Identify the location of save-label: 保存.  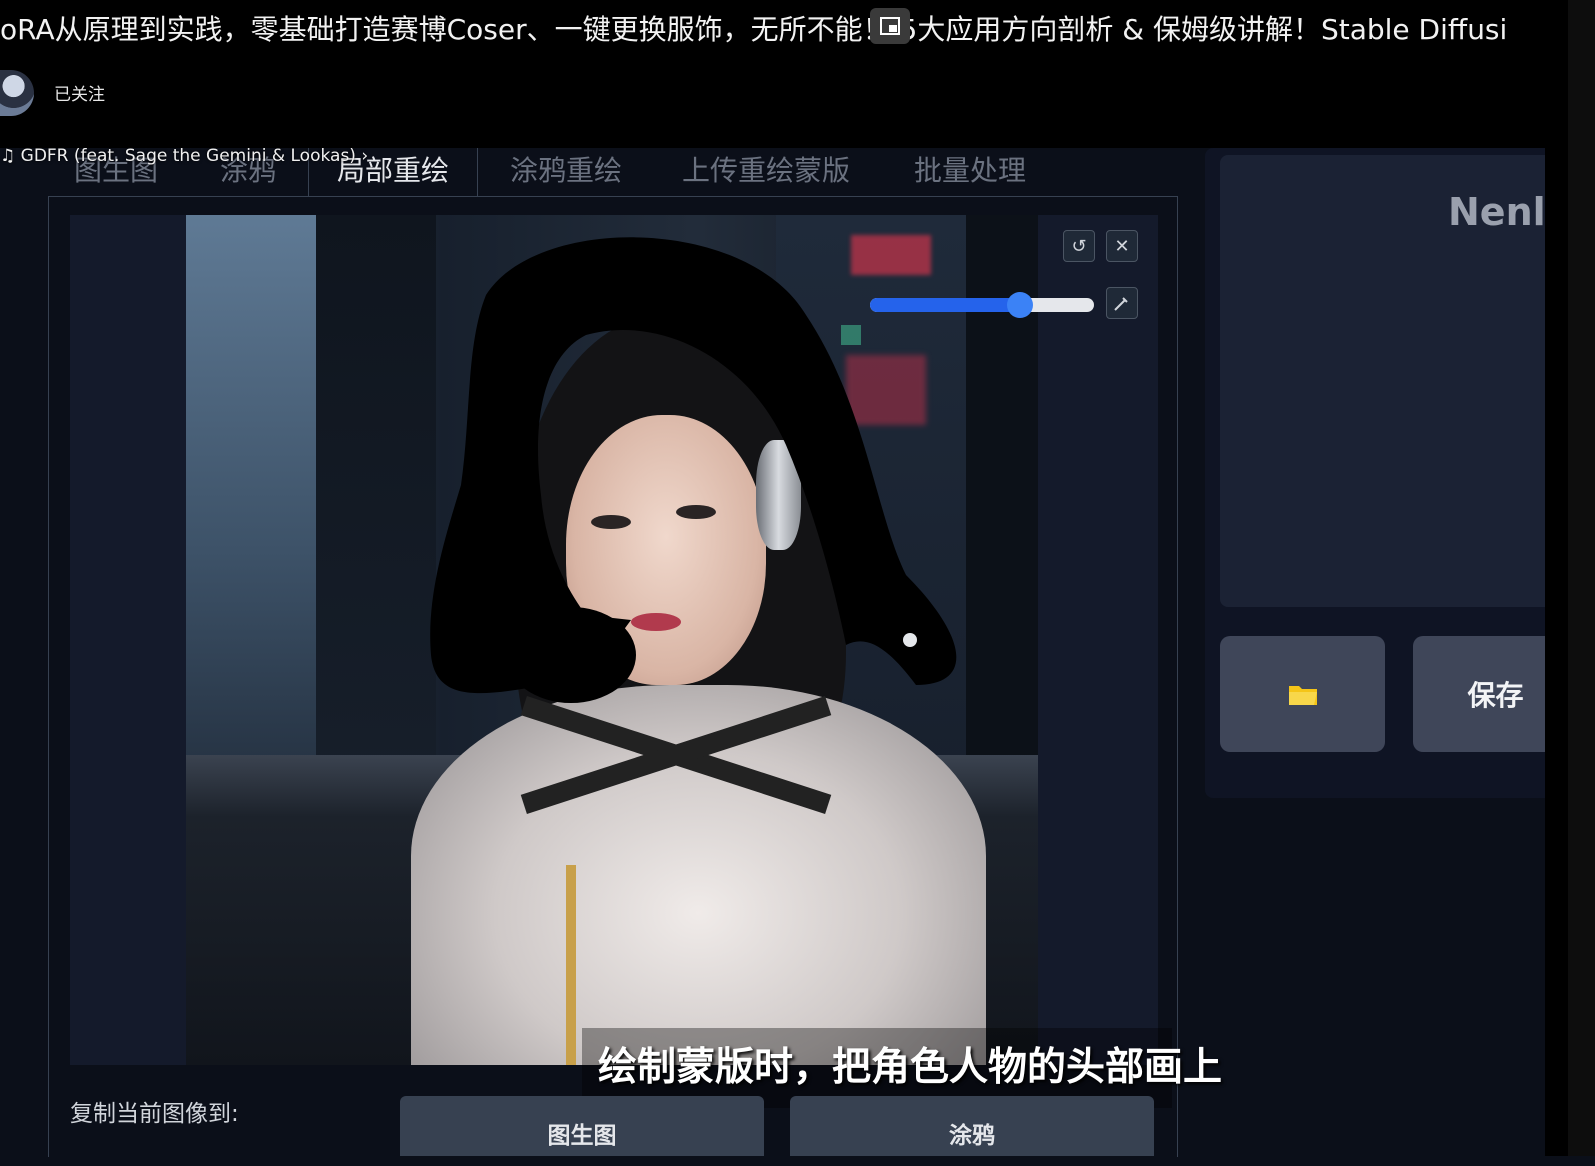
(1495, 695).